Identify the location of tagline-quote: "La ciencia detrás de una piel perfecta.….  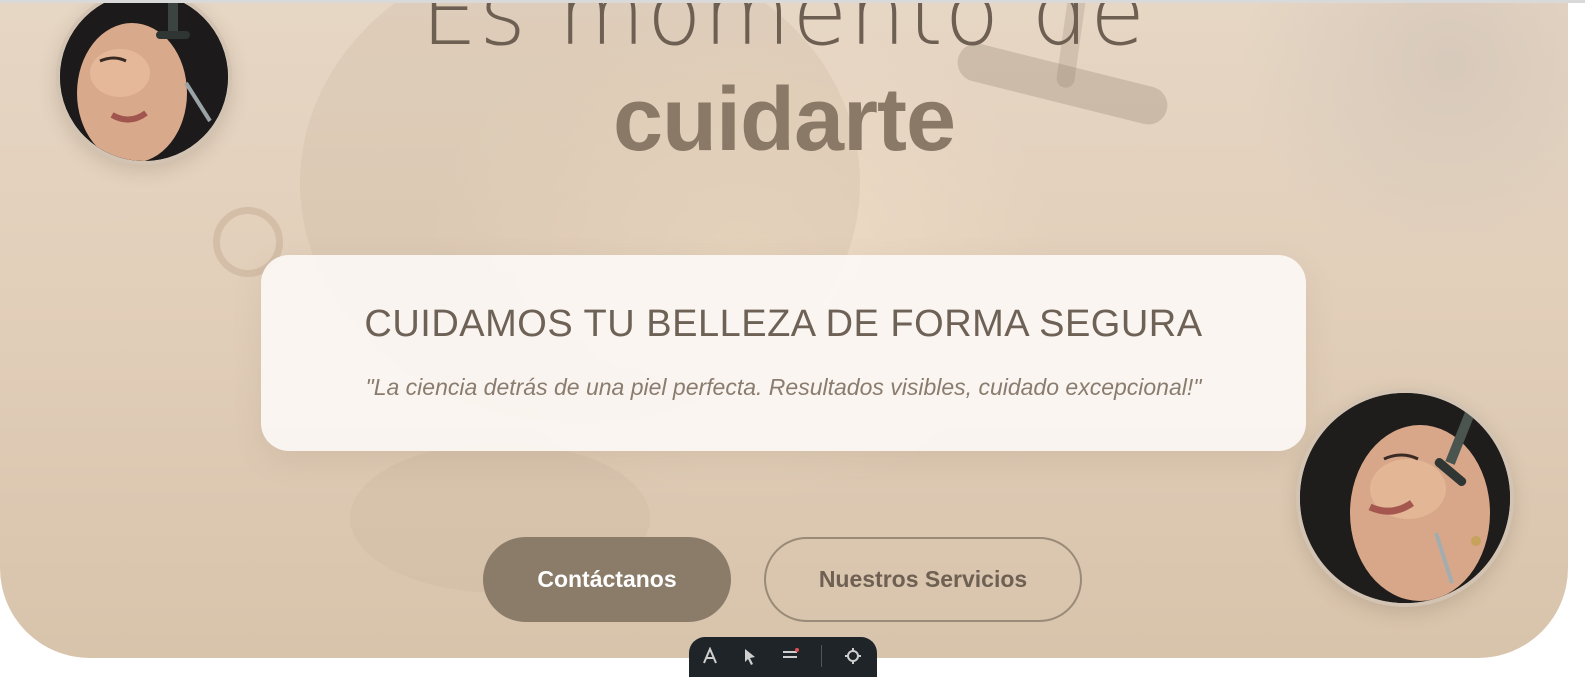
(783, 387).